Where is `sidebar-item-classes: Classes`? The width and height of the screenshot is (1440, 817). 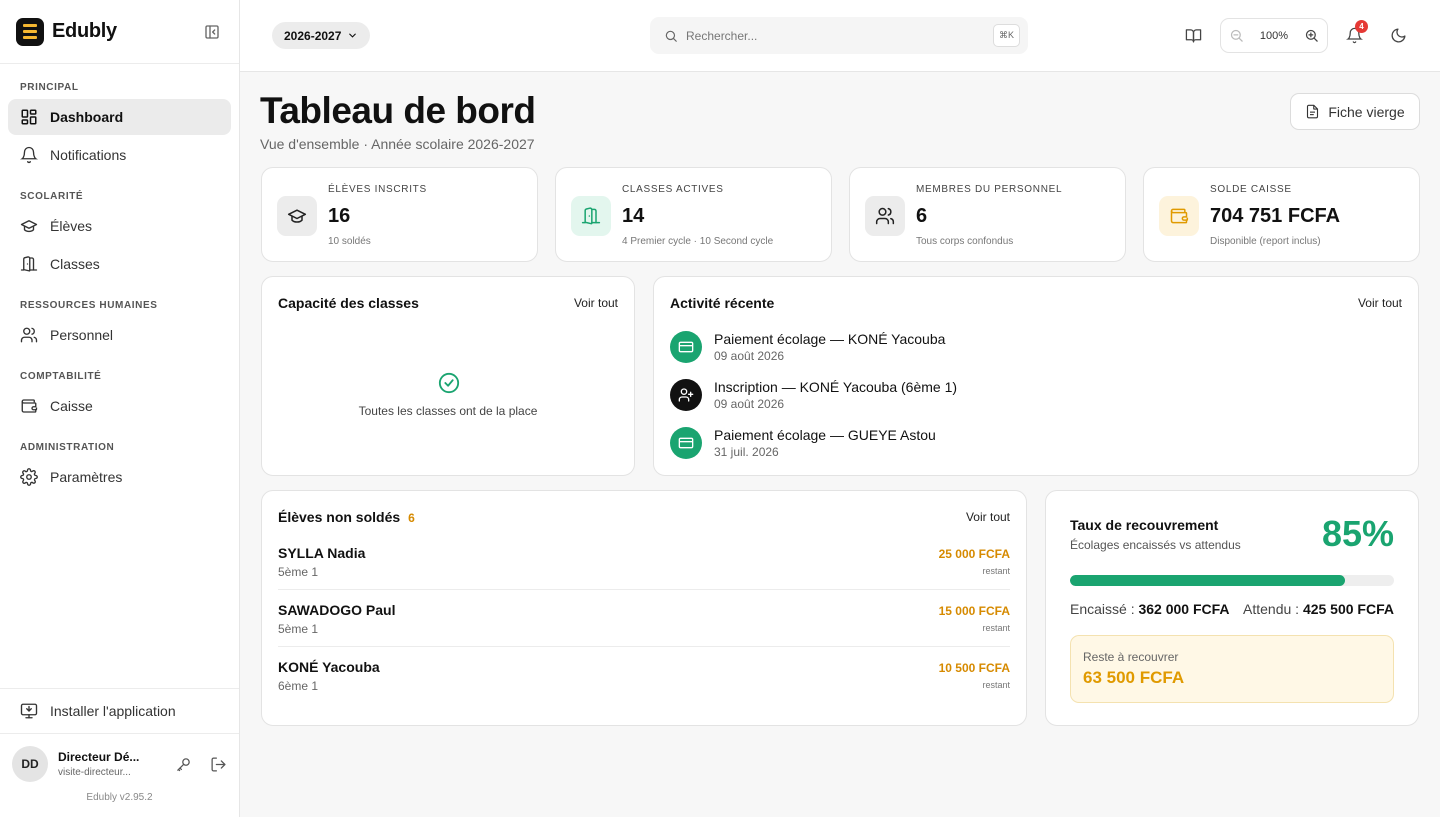 sidebar-item-classes: Classes is located at coordinates (119, 264).